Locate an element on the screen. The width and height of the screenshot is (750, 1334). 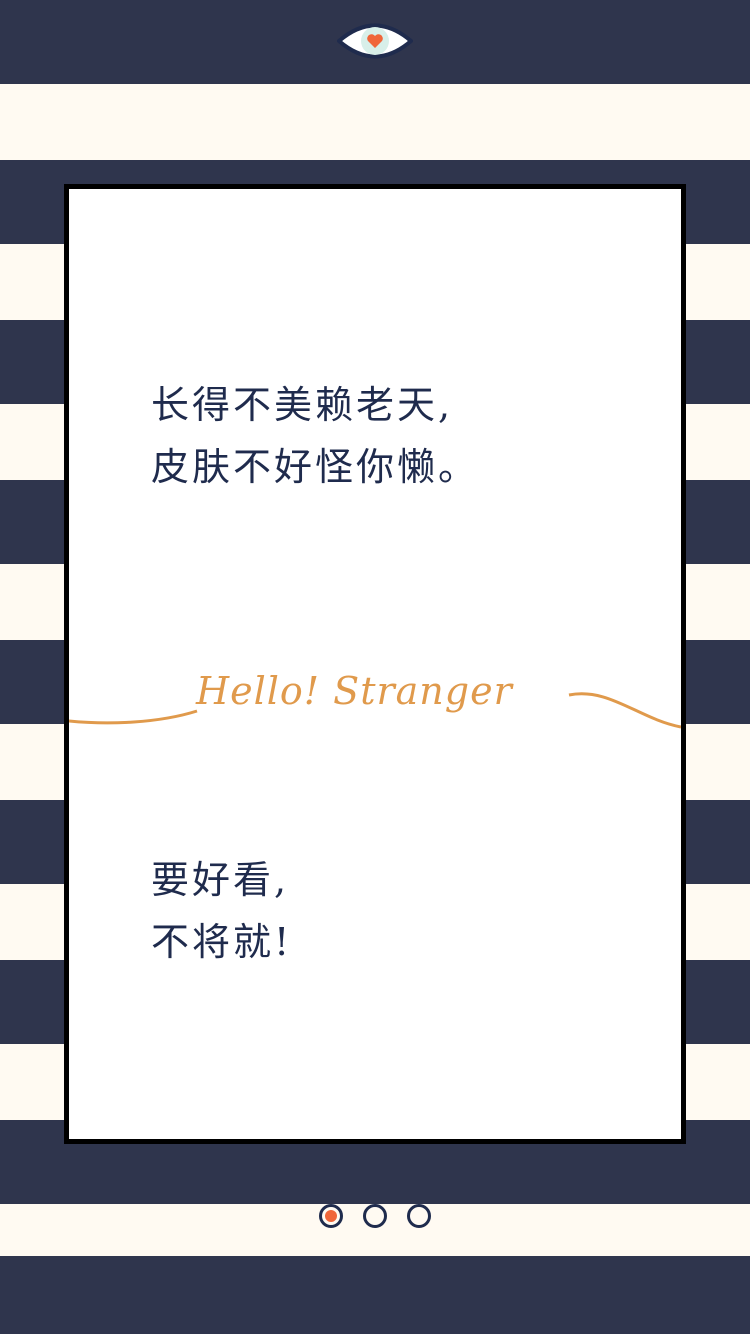
top-quote-line-1: 长得不美赖老天, is located at coordinates (302, 405).